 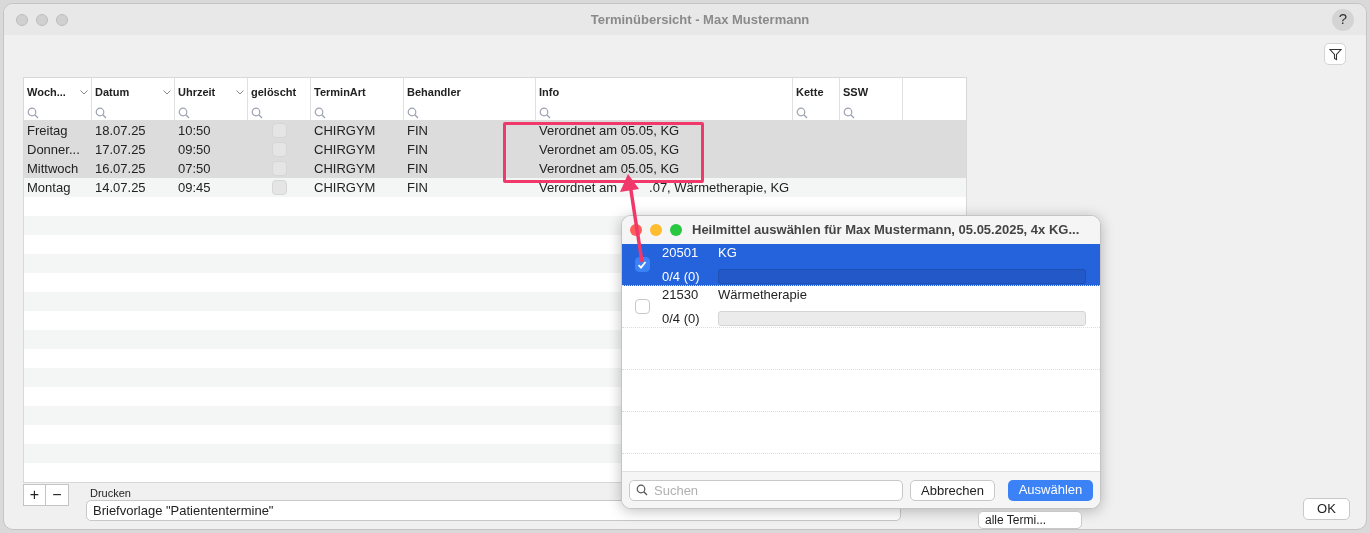 I want to click on column-label: TerminArt, so click(x=340, y=92).